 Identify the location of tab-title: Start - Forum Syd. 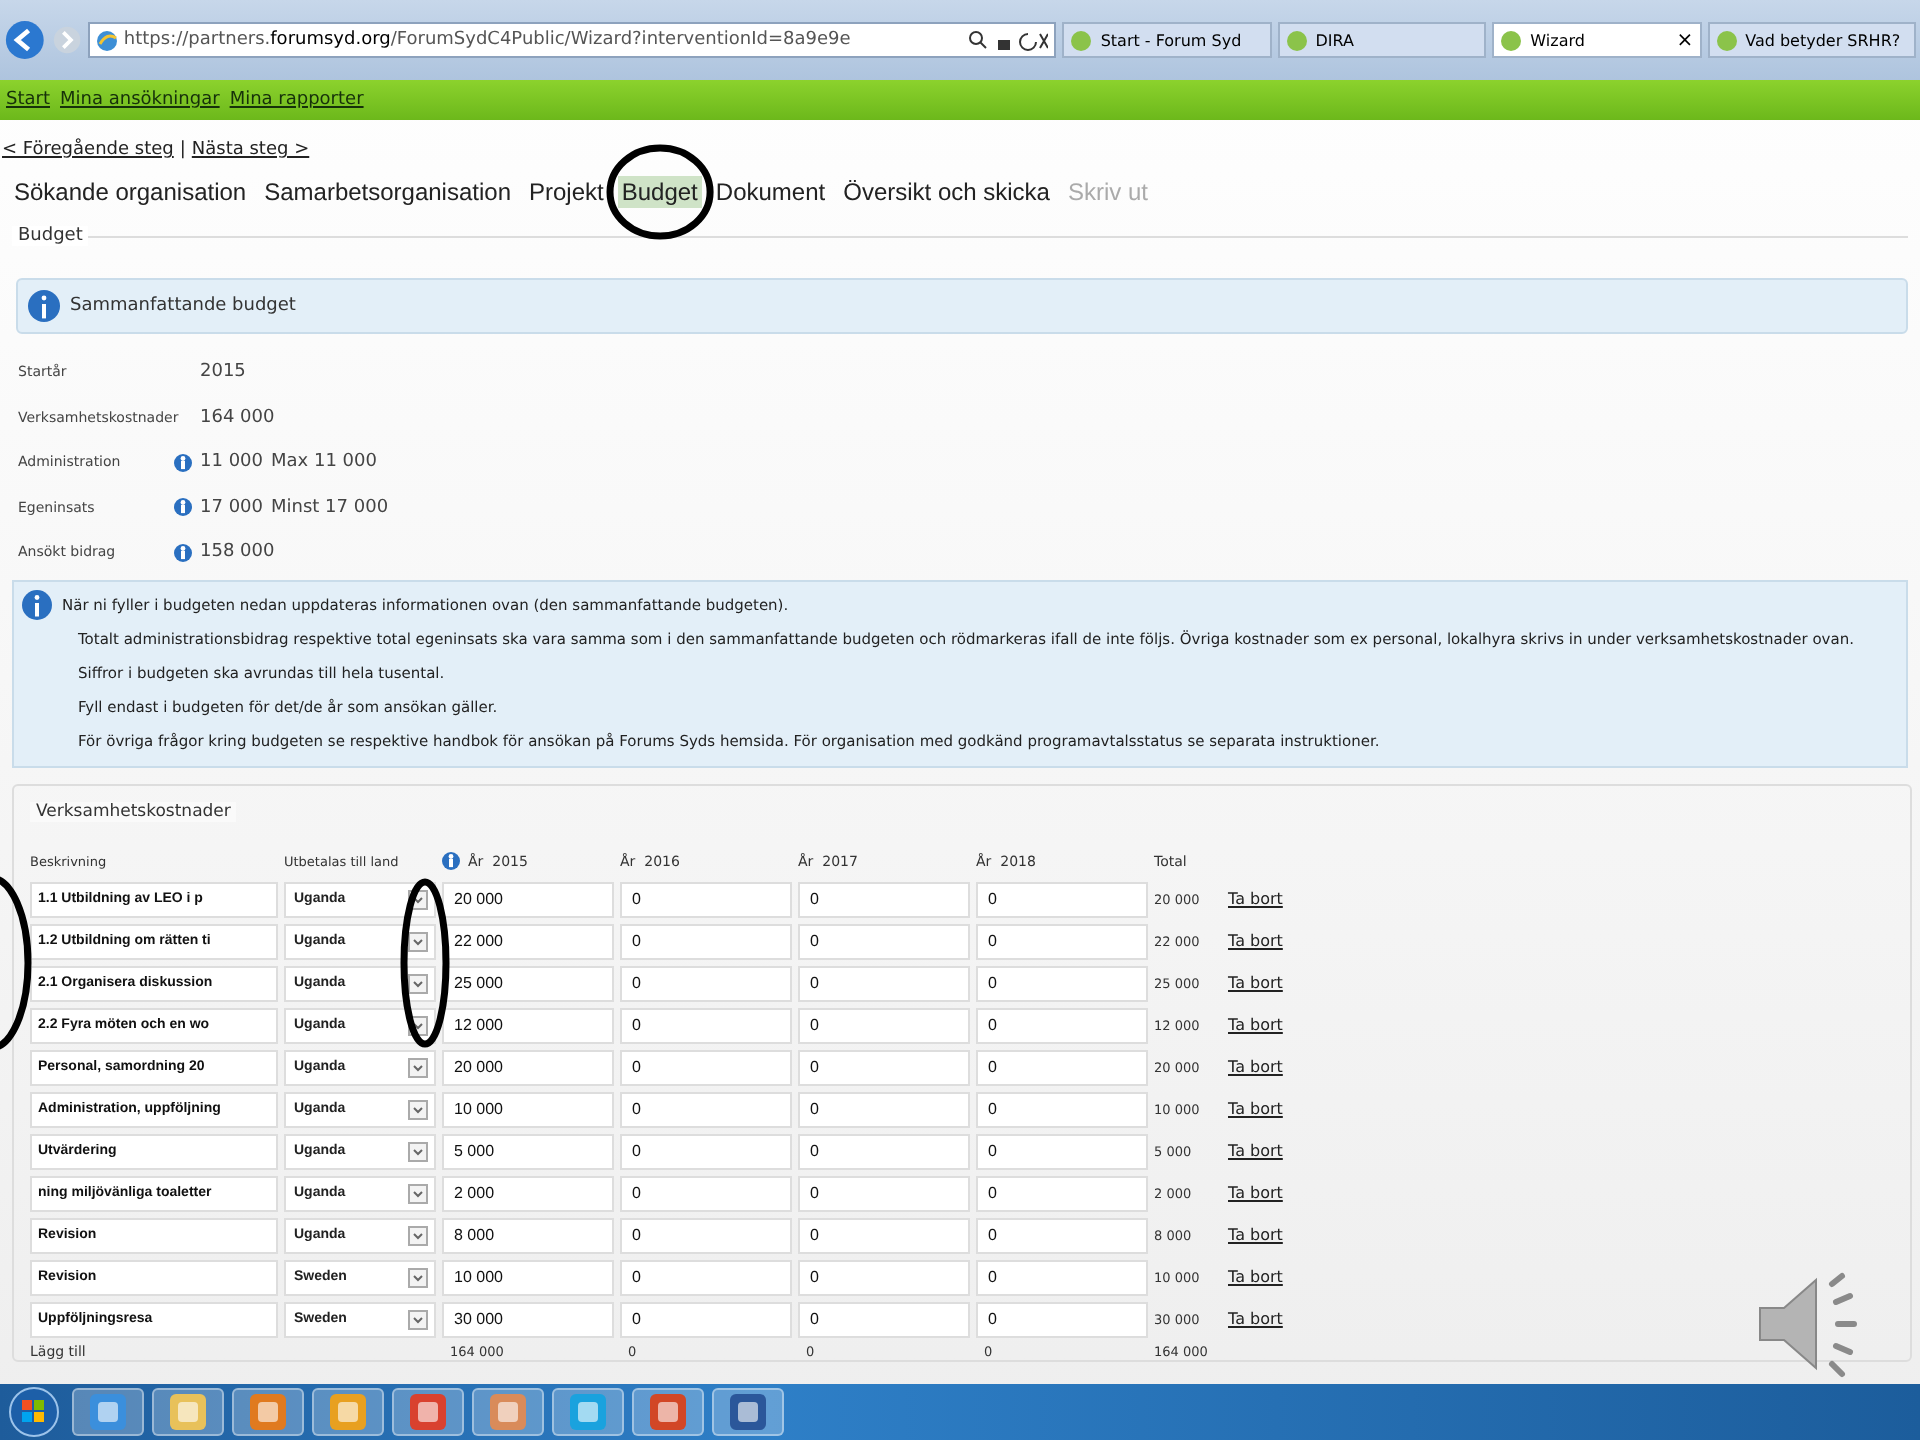
(1172, 40).